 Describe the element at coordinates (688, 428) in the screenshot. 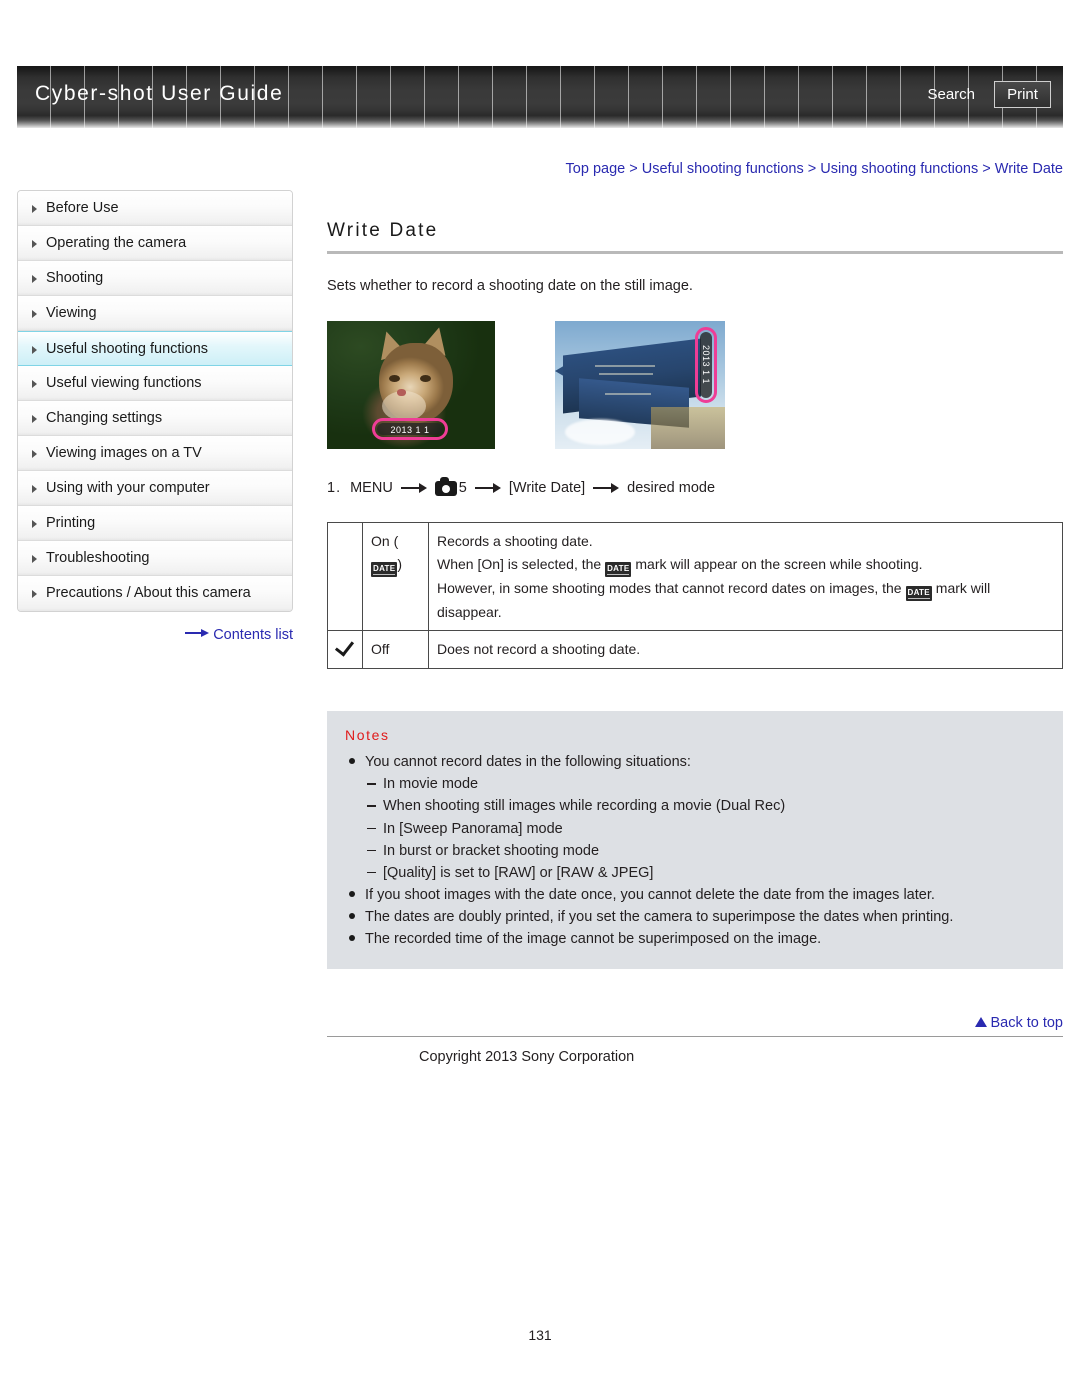

I see `building-base` at that location.